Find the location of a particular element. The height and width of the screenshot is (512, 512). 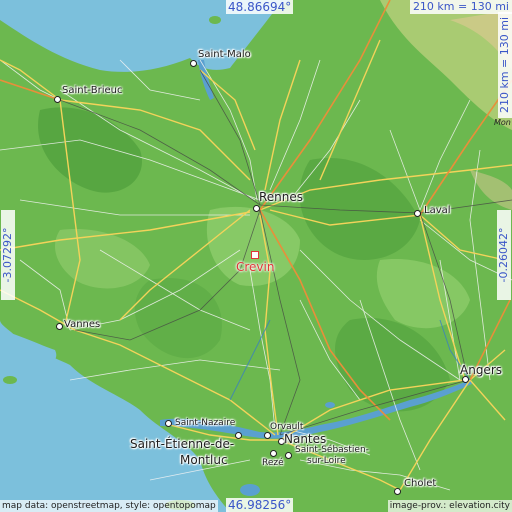

scale-label-top: 210 km = 130 mi is located at coordinates (460, 7).